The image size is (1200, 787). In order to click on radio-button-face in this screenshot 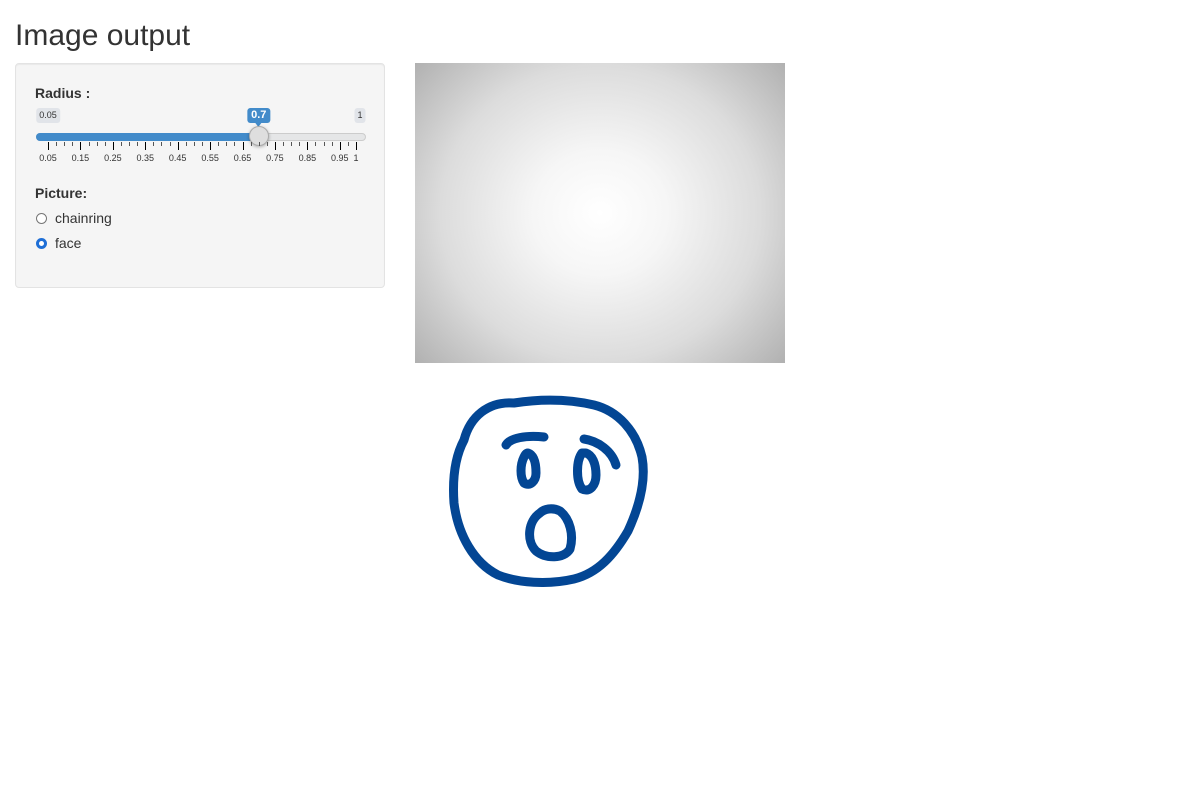, I will do `click(41, 243)`.